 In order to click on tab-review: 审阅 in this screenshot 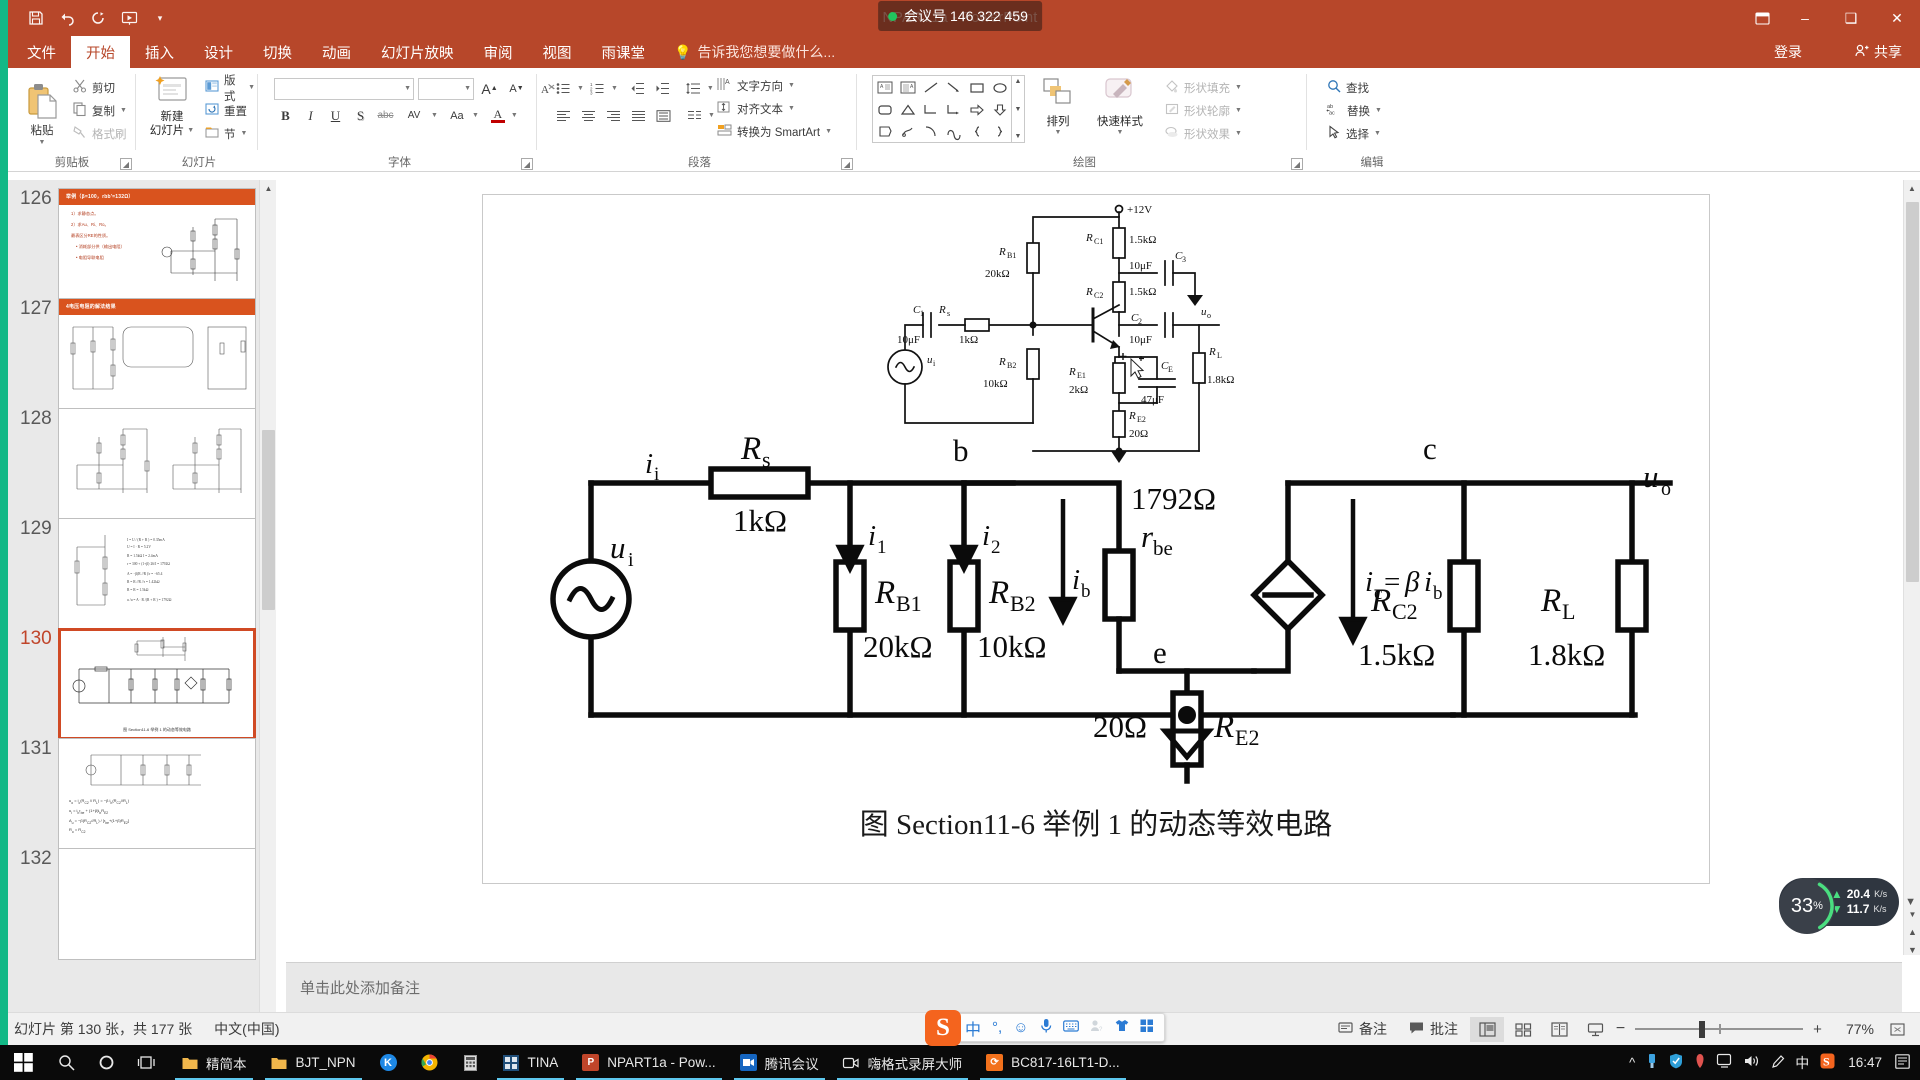, I will do `click(498, 52)`.